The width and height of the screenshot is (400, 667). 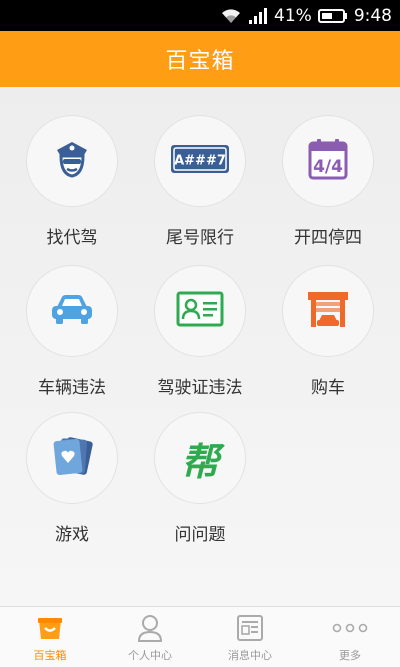 What do you see at coordinates (200, 535) in the screenshot?
I see `tool-label: 问问题` at bounding box center [200, 535].